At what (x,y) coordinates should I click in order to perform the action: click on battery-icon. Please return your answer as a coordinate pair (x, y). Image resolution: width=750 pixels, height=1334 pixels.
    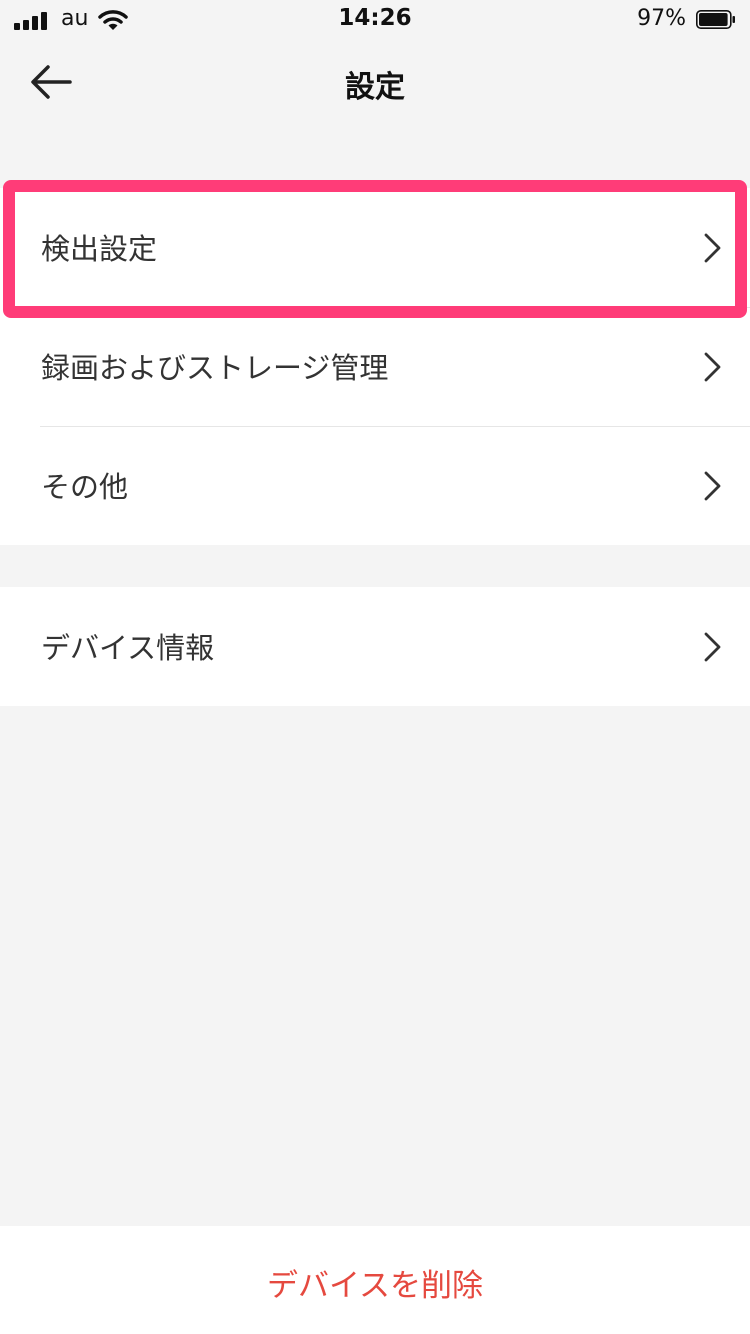
    Looking at the image, I should click on (715, 19).